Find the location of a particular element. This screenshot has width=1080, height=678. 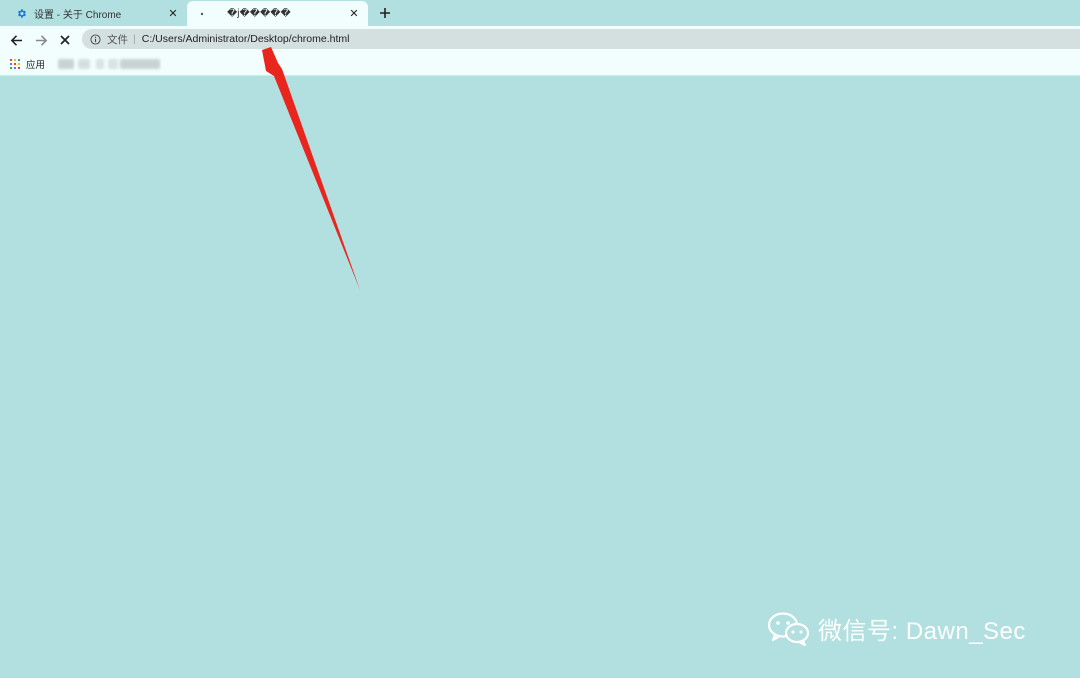

forward-button is located at coordinates (41, 40).